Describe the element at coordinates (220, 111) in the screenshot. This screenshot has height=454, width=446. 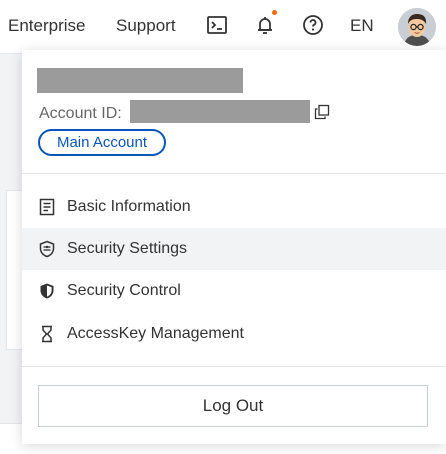
I see `masked-account-id` at that location.